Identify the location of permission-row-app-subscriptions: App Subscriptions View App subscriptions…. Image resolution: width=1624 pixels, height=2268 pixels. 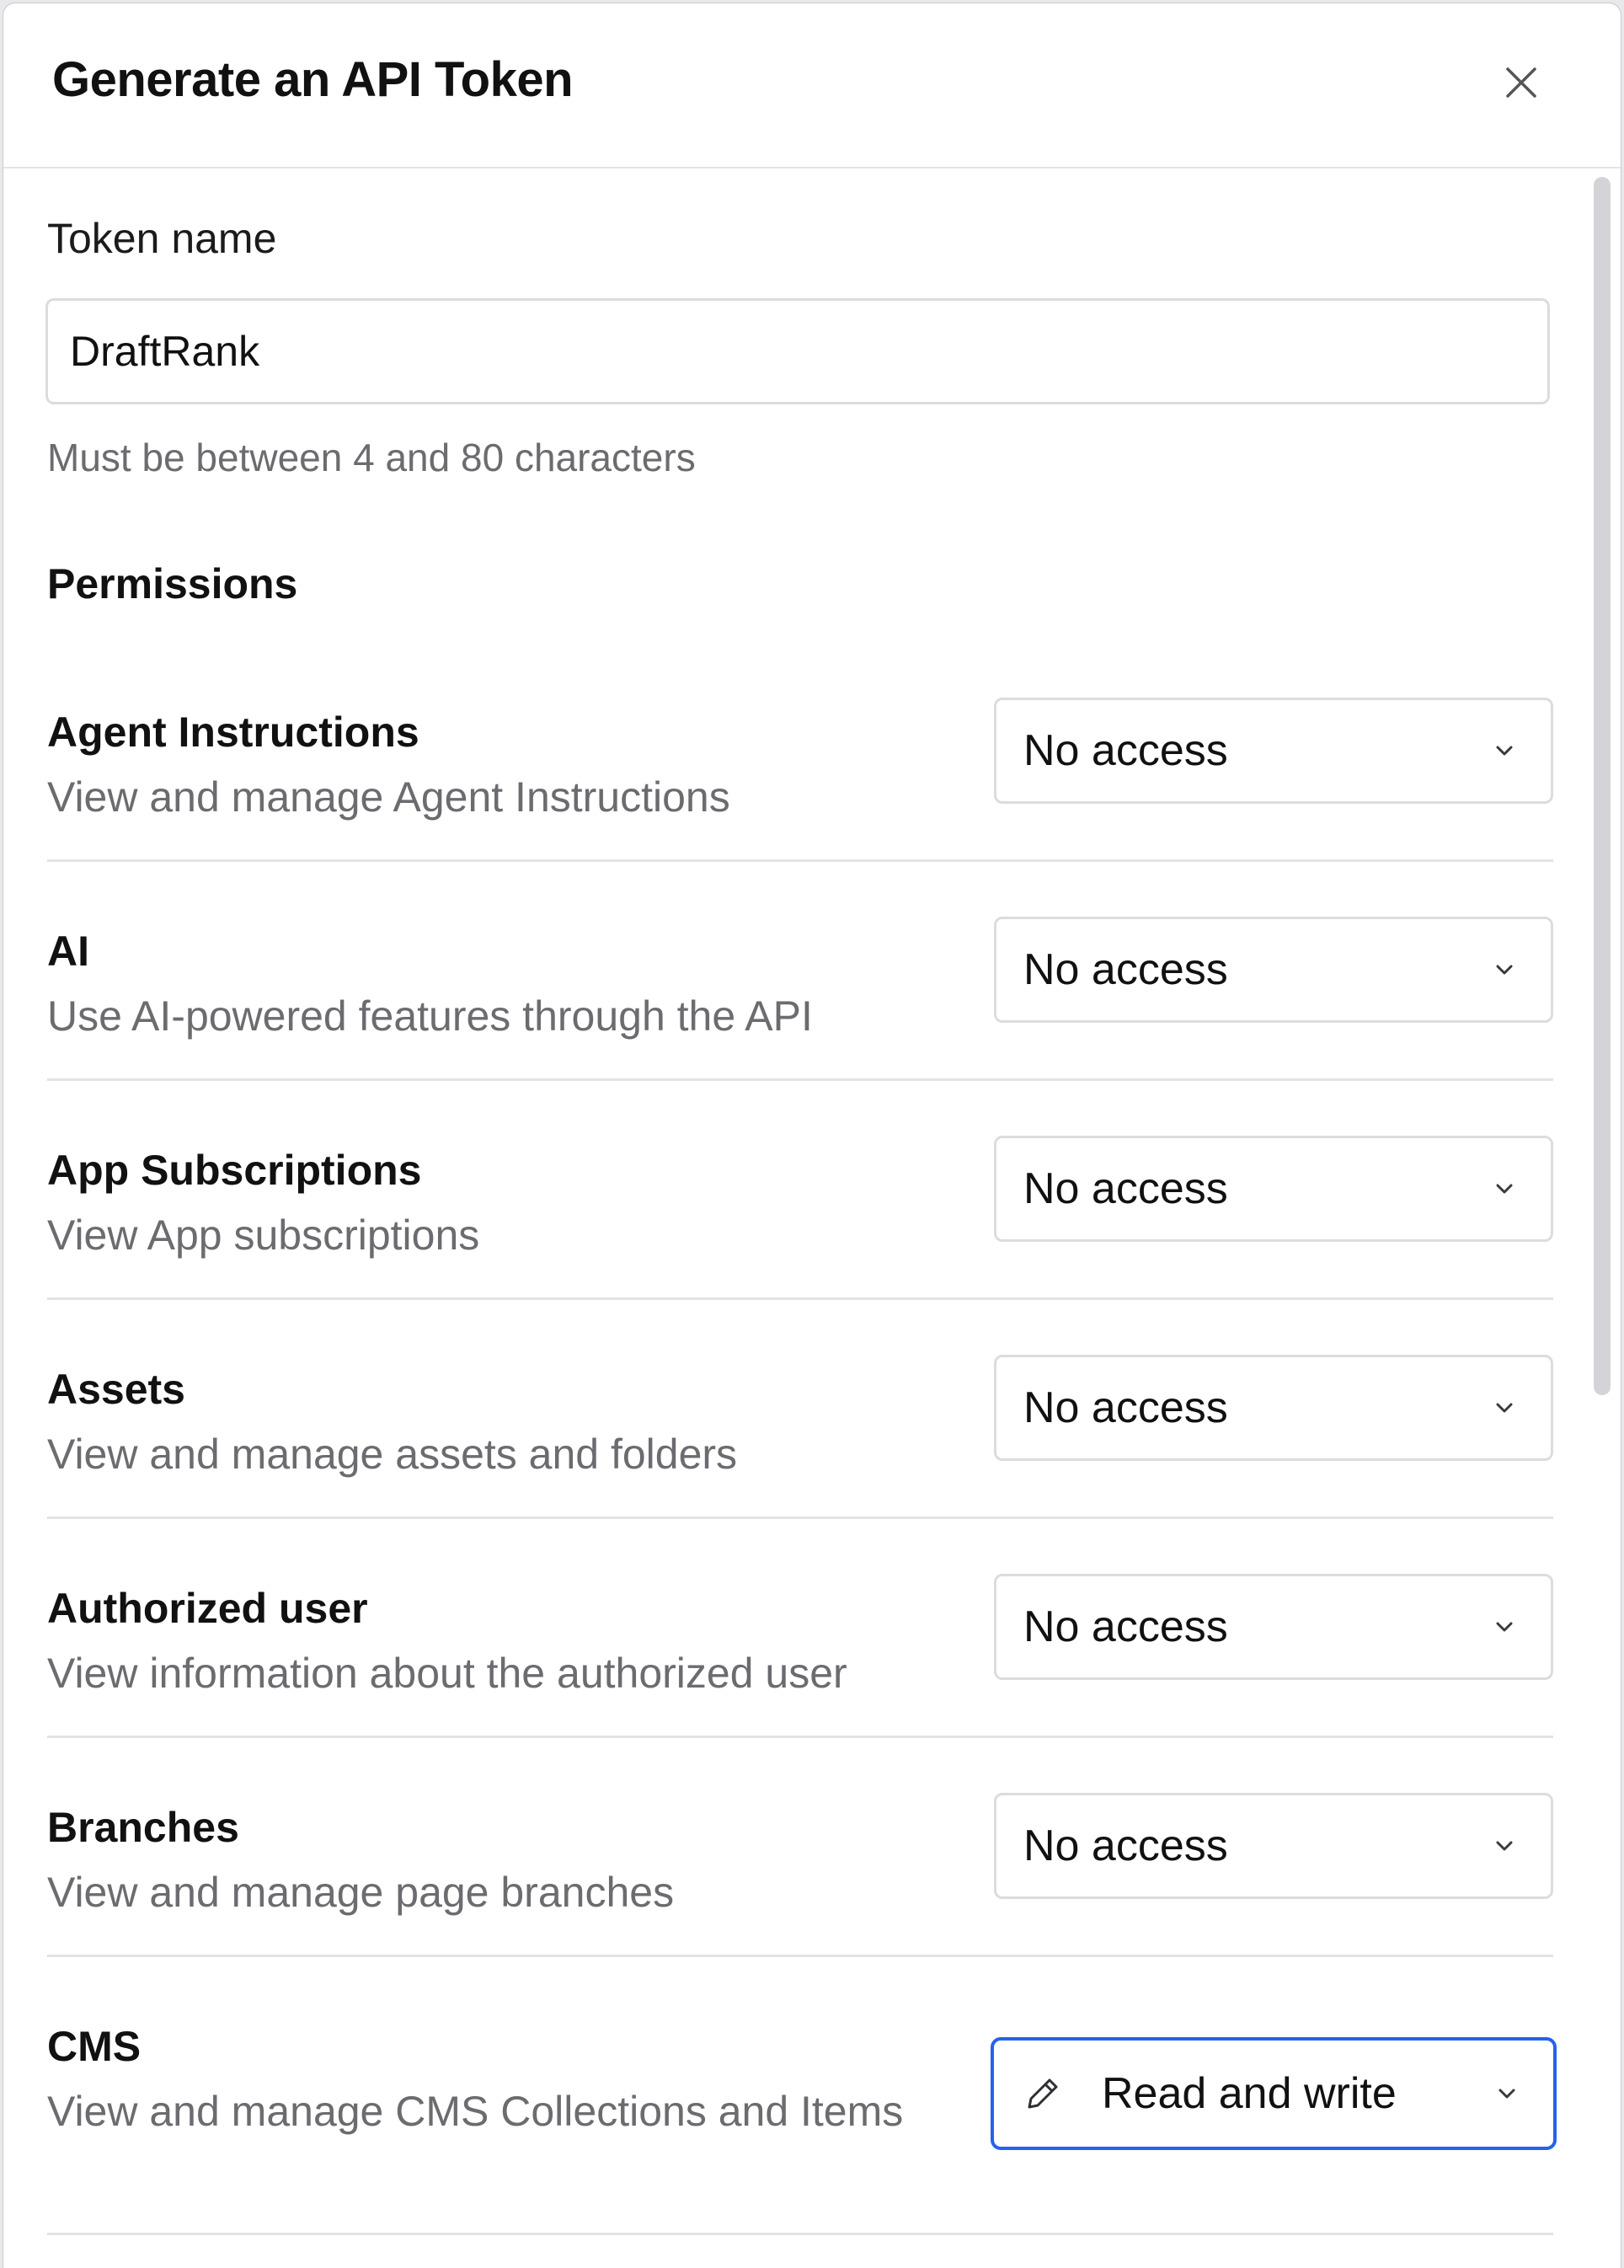
(800, 1216).